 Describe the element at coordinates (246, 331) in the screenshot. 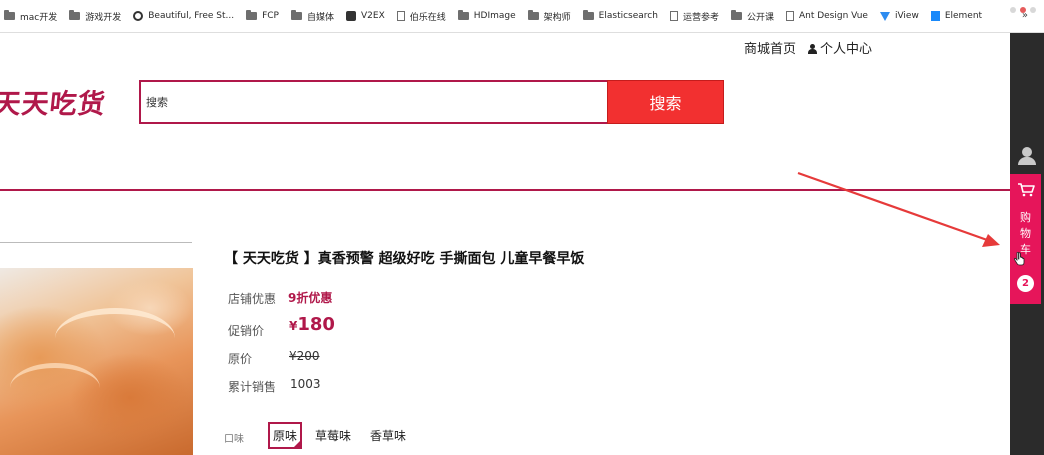

I see `promo-price-label: 促销价` at that location.